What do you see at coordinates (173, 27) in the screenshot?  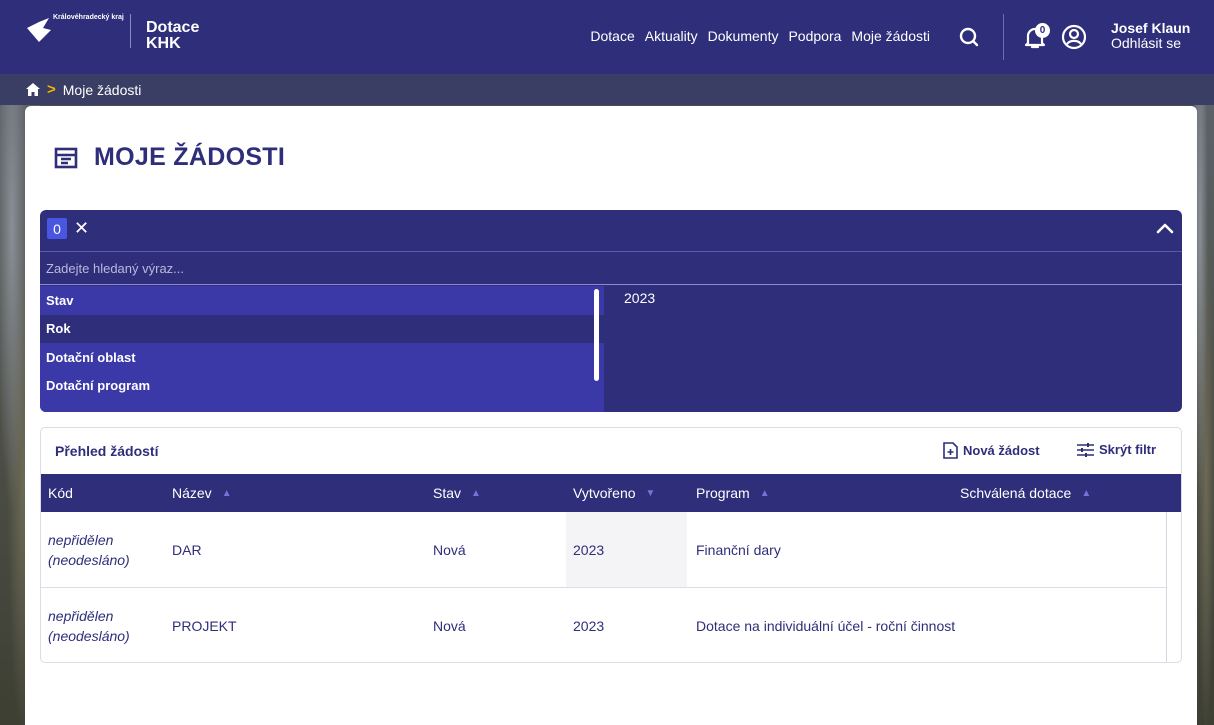 I see `app-title-line1: Dotace` at bounding box center [173, 27].